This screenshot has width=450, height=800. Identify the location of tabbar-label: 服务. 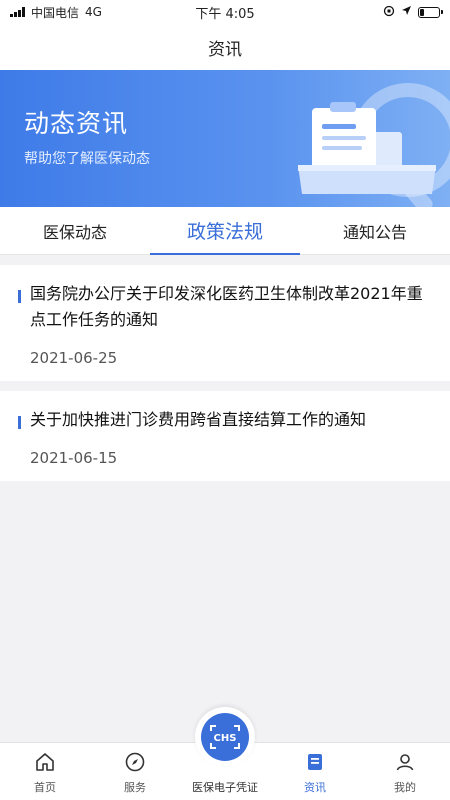
(135, 787).